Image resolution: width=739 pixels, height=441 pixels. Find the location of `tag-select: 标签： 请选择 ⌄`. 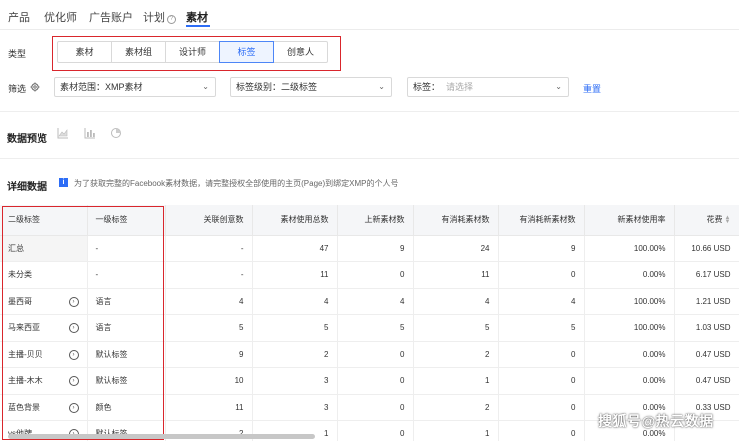

tag-select: 标签： 请选择 ⌄ is located at coordinates (488, 87).